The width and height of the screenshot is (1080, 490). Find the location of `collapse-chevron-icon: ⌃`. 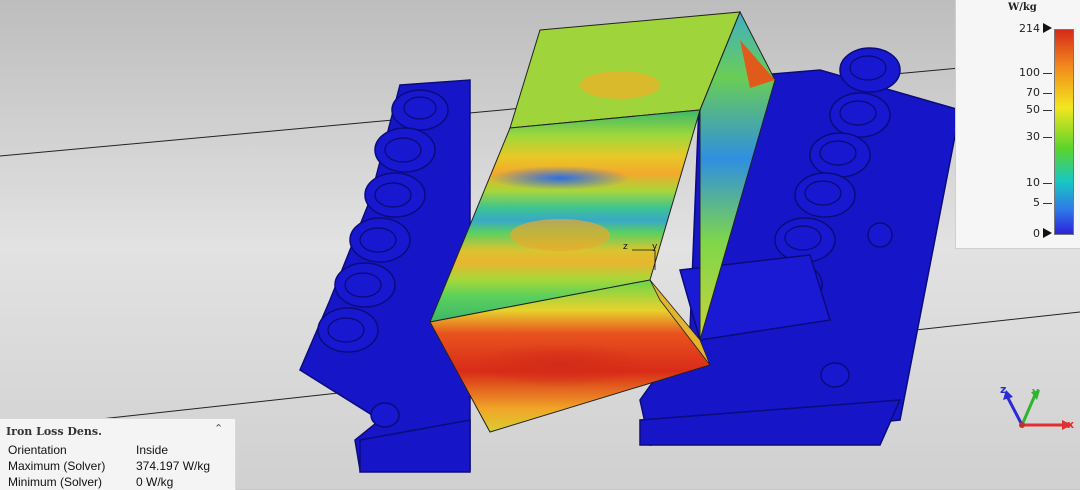

collapse-chevron-icon: ⌃ is located at coordinates (218, 428).